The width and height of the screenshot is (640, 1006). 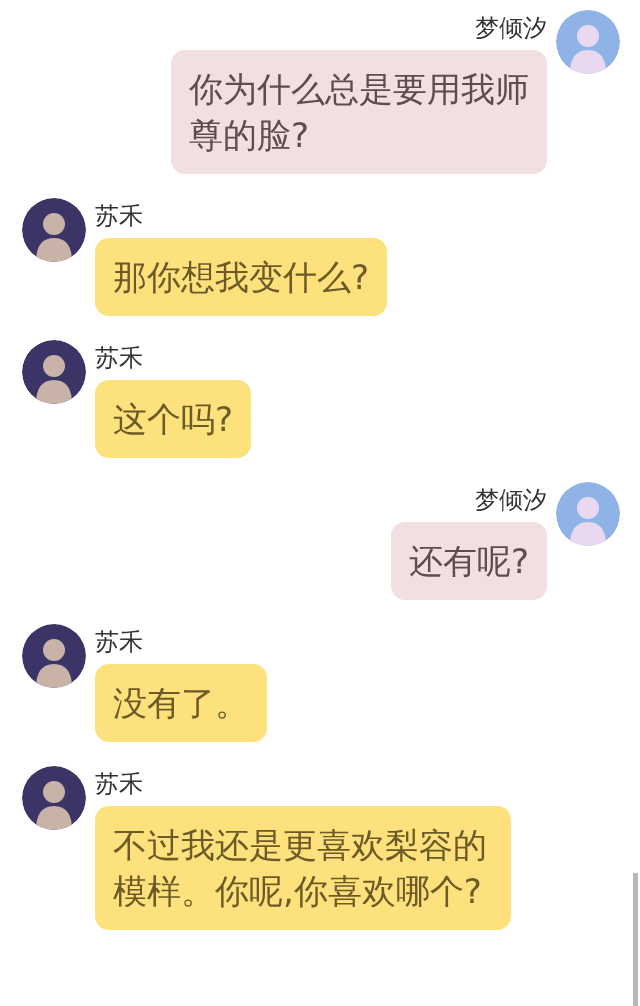 I want to click on message-bubble: 没有了。, so click(x=181, y=703).